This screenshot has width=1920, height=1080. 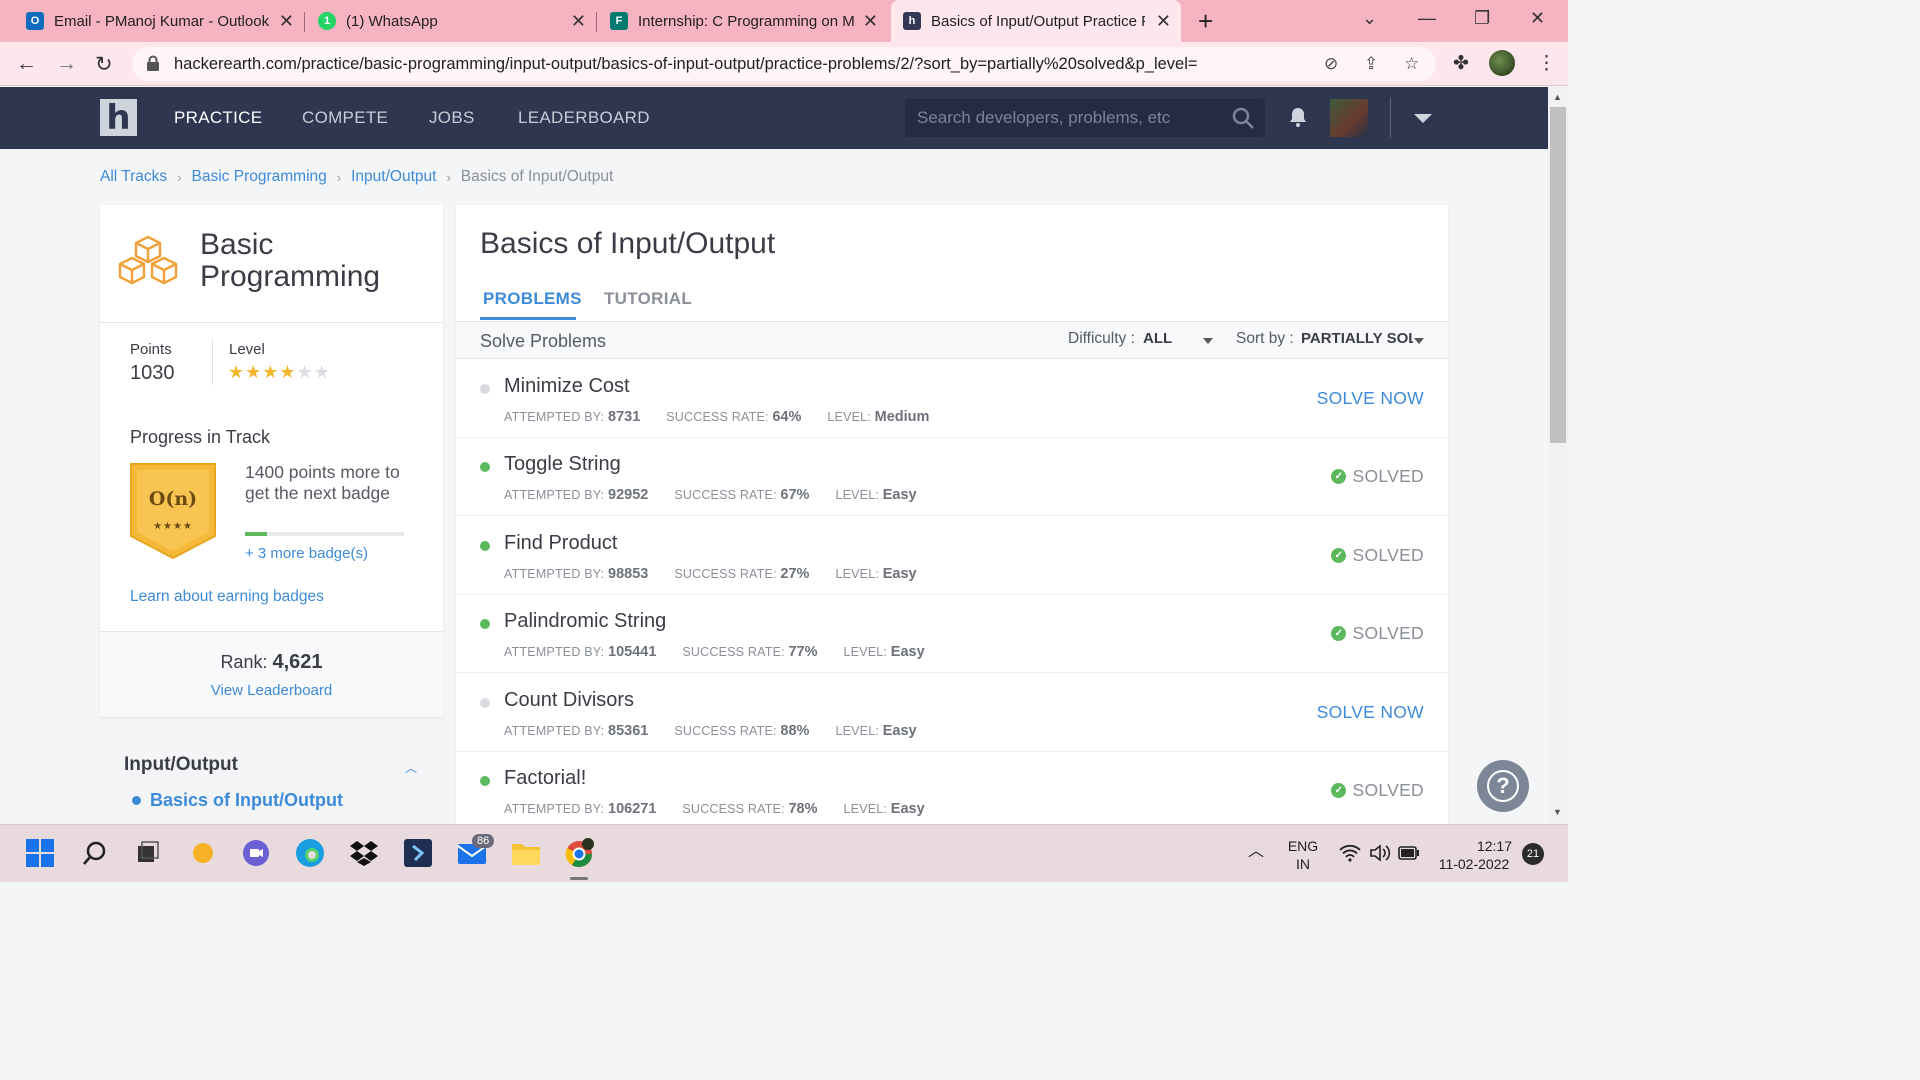 What do you see at coordinates (118, 117) in the screenshot?
I see `hackerearth-logo: h` at bounding box center [118, 117].